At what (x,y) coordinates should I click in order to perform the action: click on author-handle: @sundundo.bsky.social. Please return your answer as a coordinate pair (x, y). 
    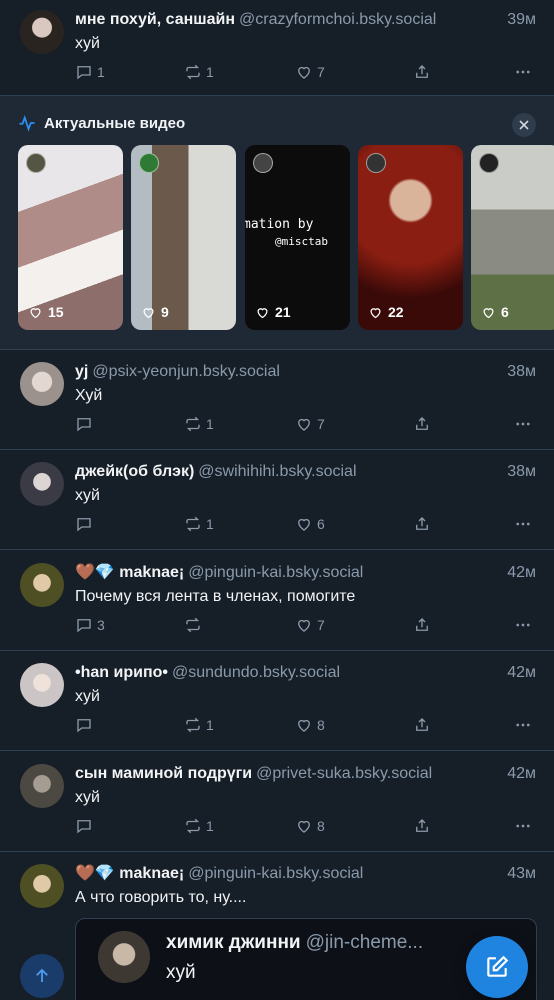
    Looking at the image, I should click on (256, 672).